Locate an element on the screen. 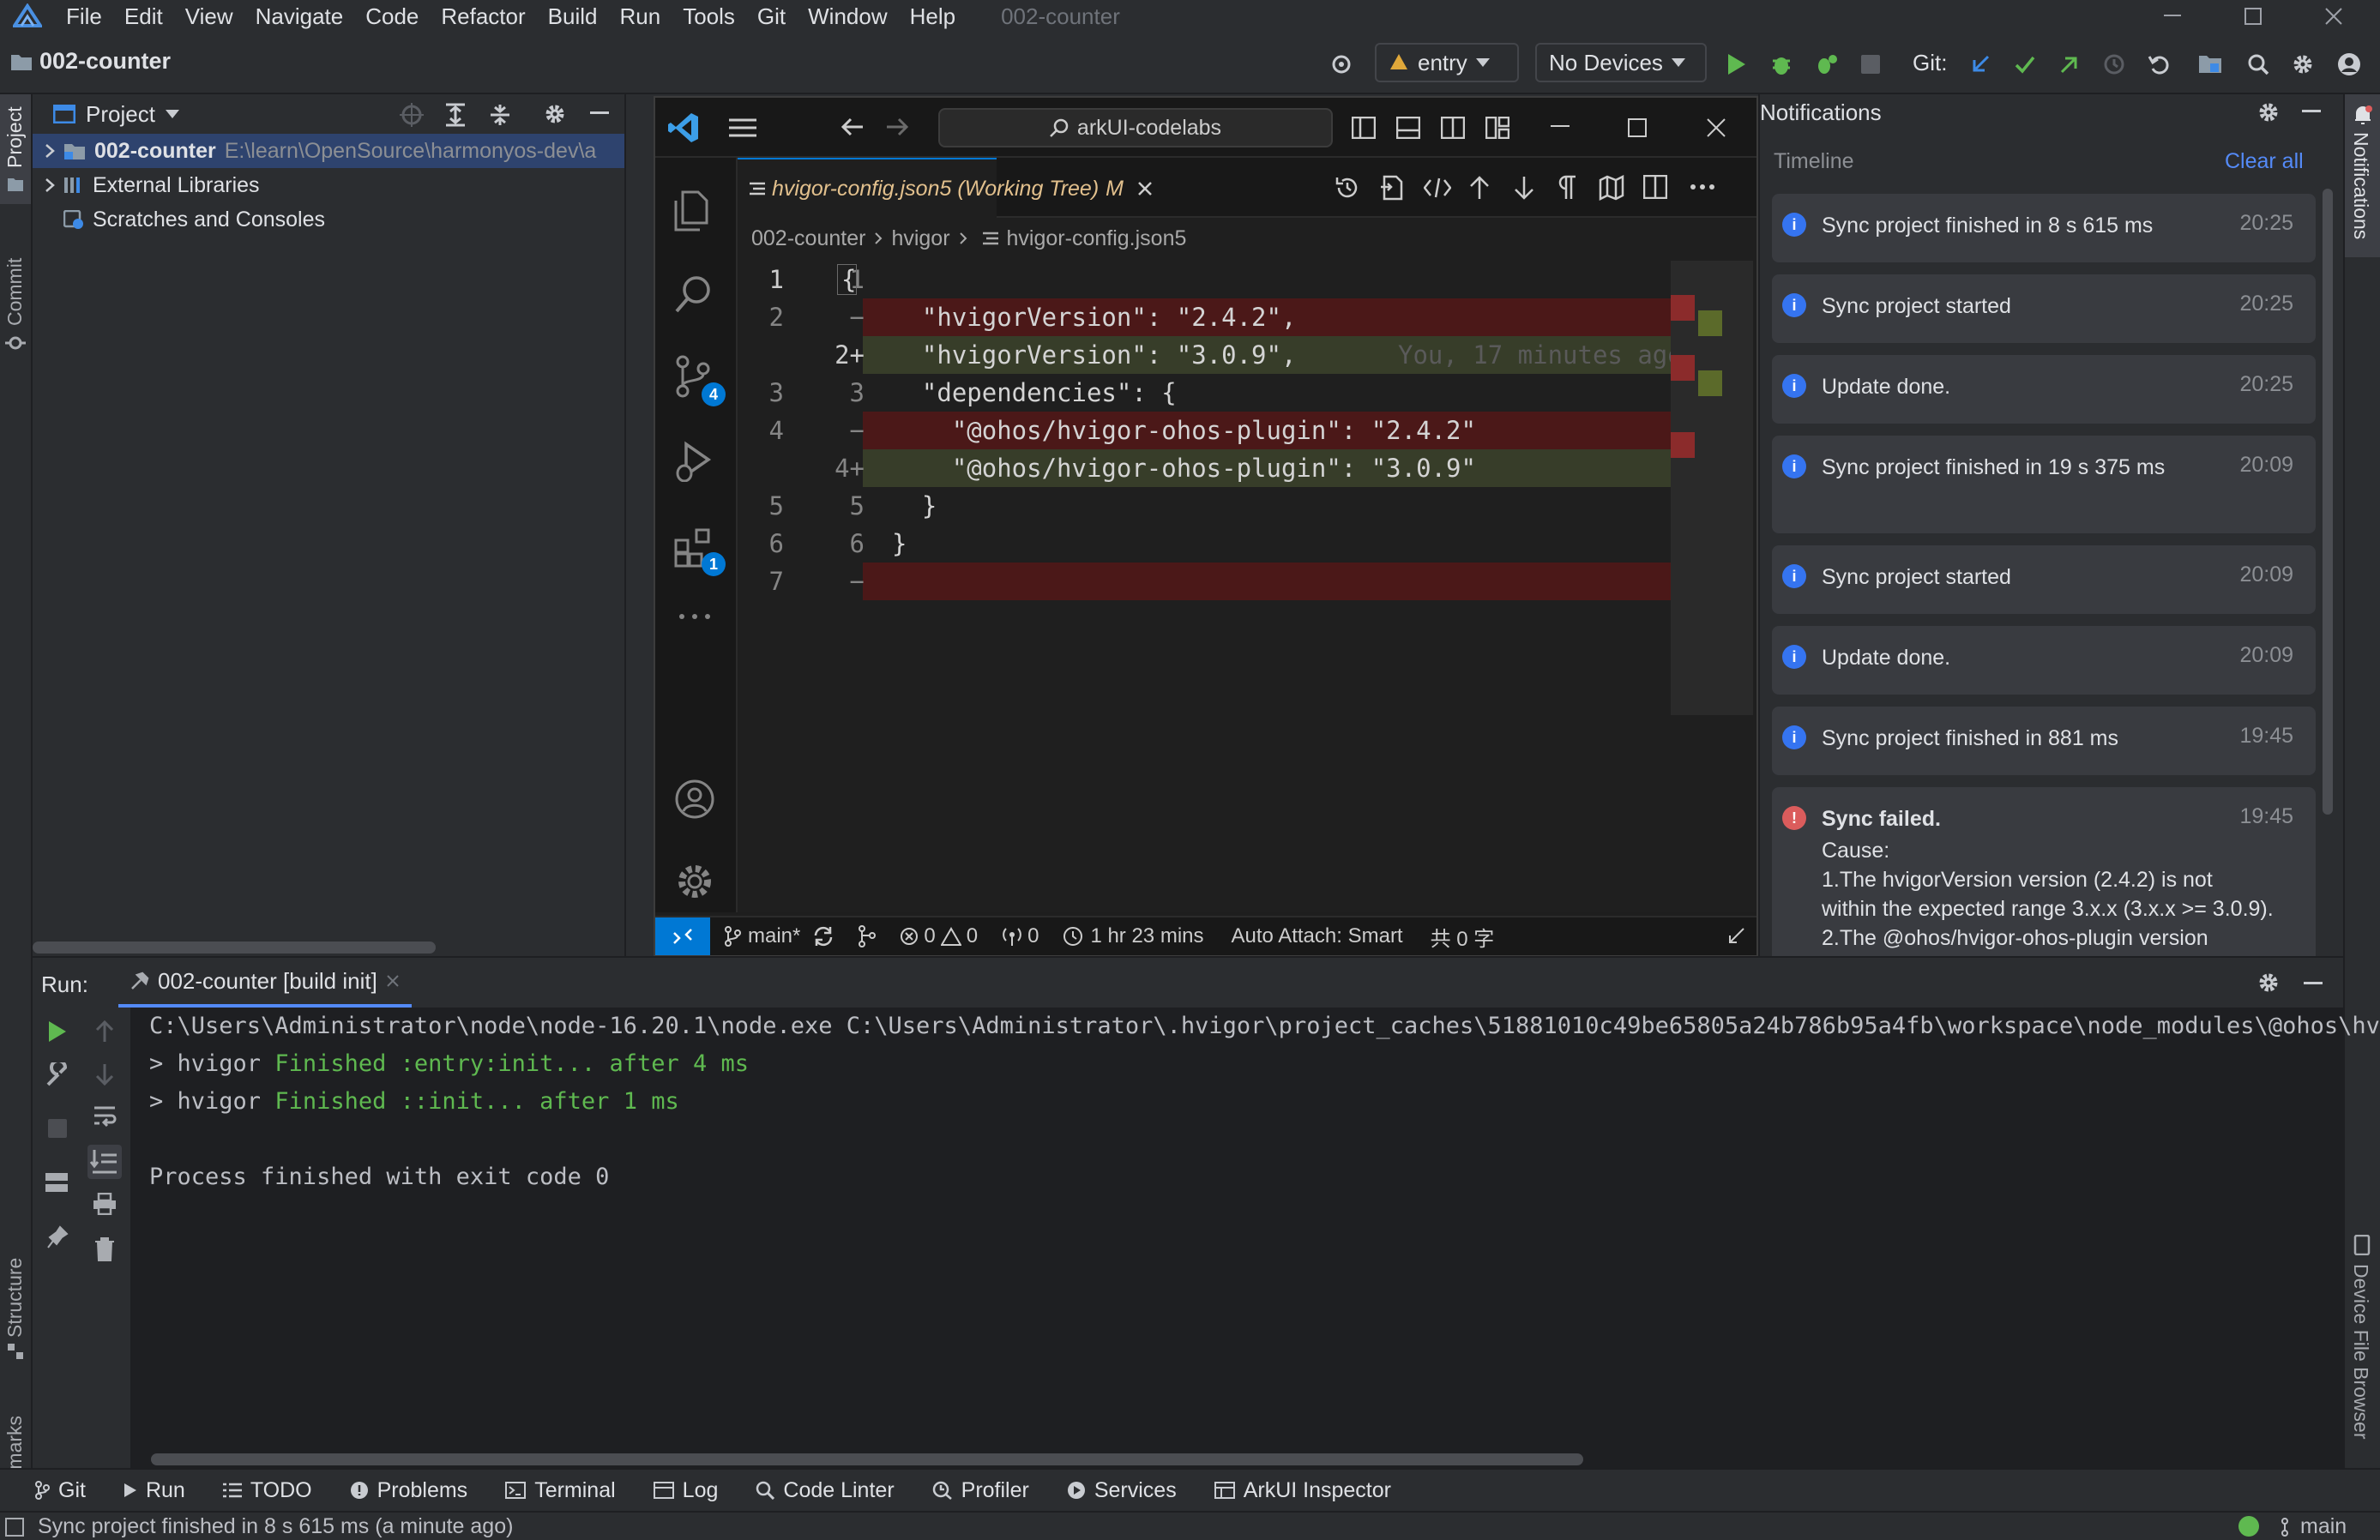 This screenshot has height=1540, width=2380. bottom-tab-arkui-inspector: ArkUI Inspector is located at coordinates (1302, 1490).